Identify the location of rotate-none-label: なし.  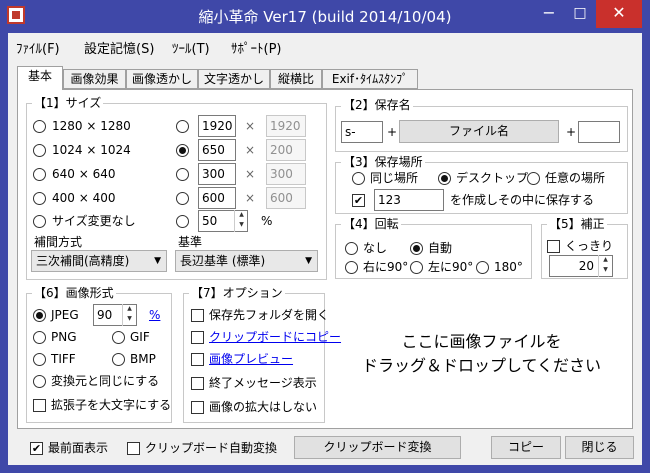
(375, 248).